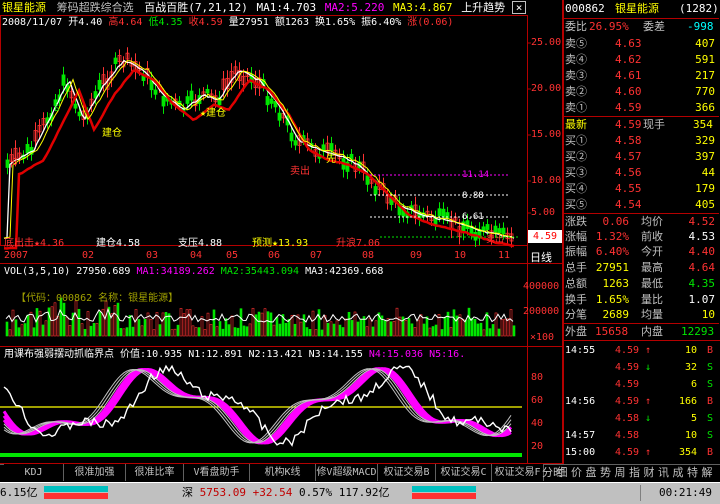 This screenshot has height=504, width=720. Describe the element at coordinates (641, 75) in the screenshot. I see `sell-row: 卖③ 4.61 217` at that location.